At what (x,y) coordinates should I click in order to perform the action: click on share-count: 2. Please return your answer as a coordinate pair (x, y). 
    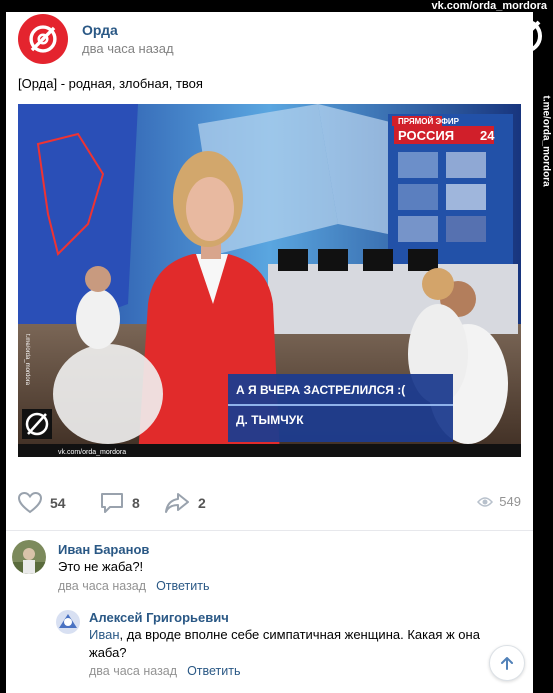
    Looking at the image, I should click on (202, 503).